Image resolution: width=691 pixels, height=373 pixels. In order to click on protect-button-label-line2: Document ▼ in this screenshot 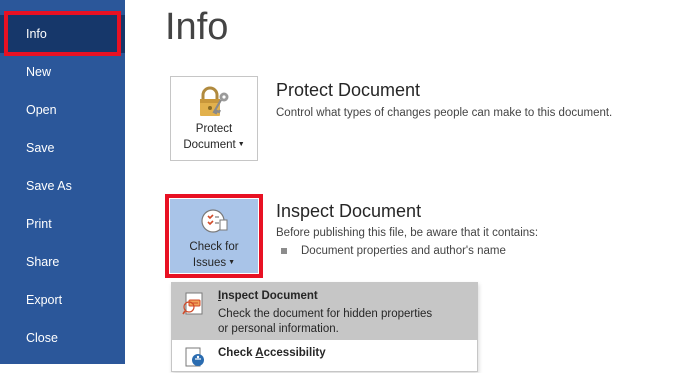, I will do `click(214, 145)`.